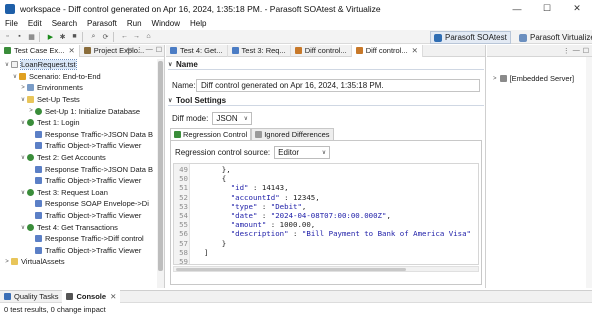 The width and height of the screenshot is (592, 315). I want to click on debug-icon: ✱, so click(62, 36).